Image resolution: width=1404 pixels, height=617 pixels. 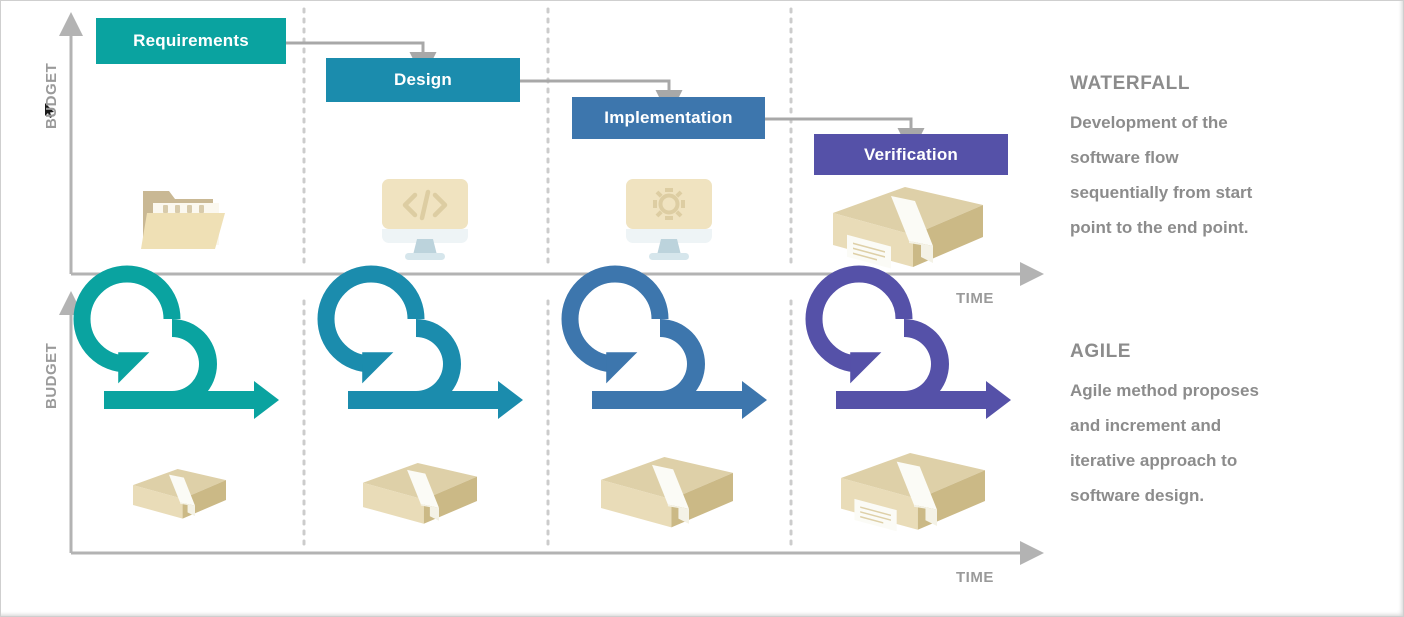 What do you see at coordinates (547, 424) in the screenshot?
I see `agile-column-dividers` at bounding box center [547, 424].